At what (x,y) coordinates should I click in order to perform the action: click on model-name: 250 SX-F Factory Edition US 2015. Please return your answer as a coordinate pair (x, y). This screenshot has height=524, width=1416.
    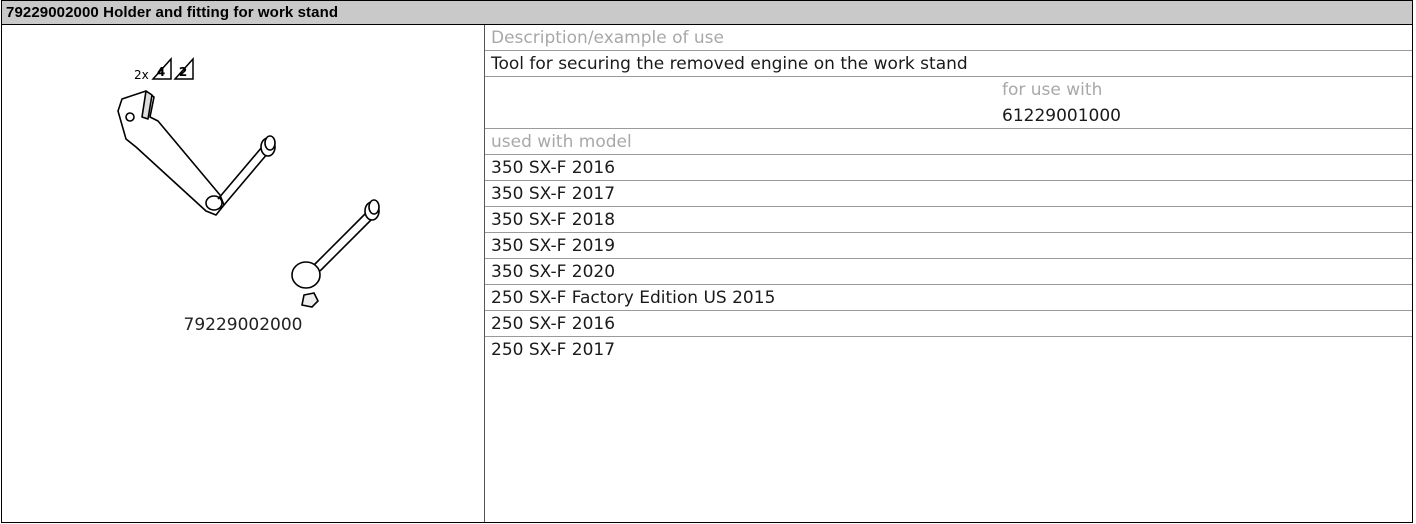
    Looking at the image, I should click on (633, 298).